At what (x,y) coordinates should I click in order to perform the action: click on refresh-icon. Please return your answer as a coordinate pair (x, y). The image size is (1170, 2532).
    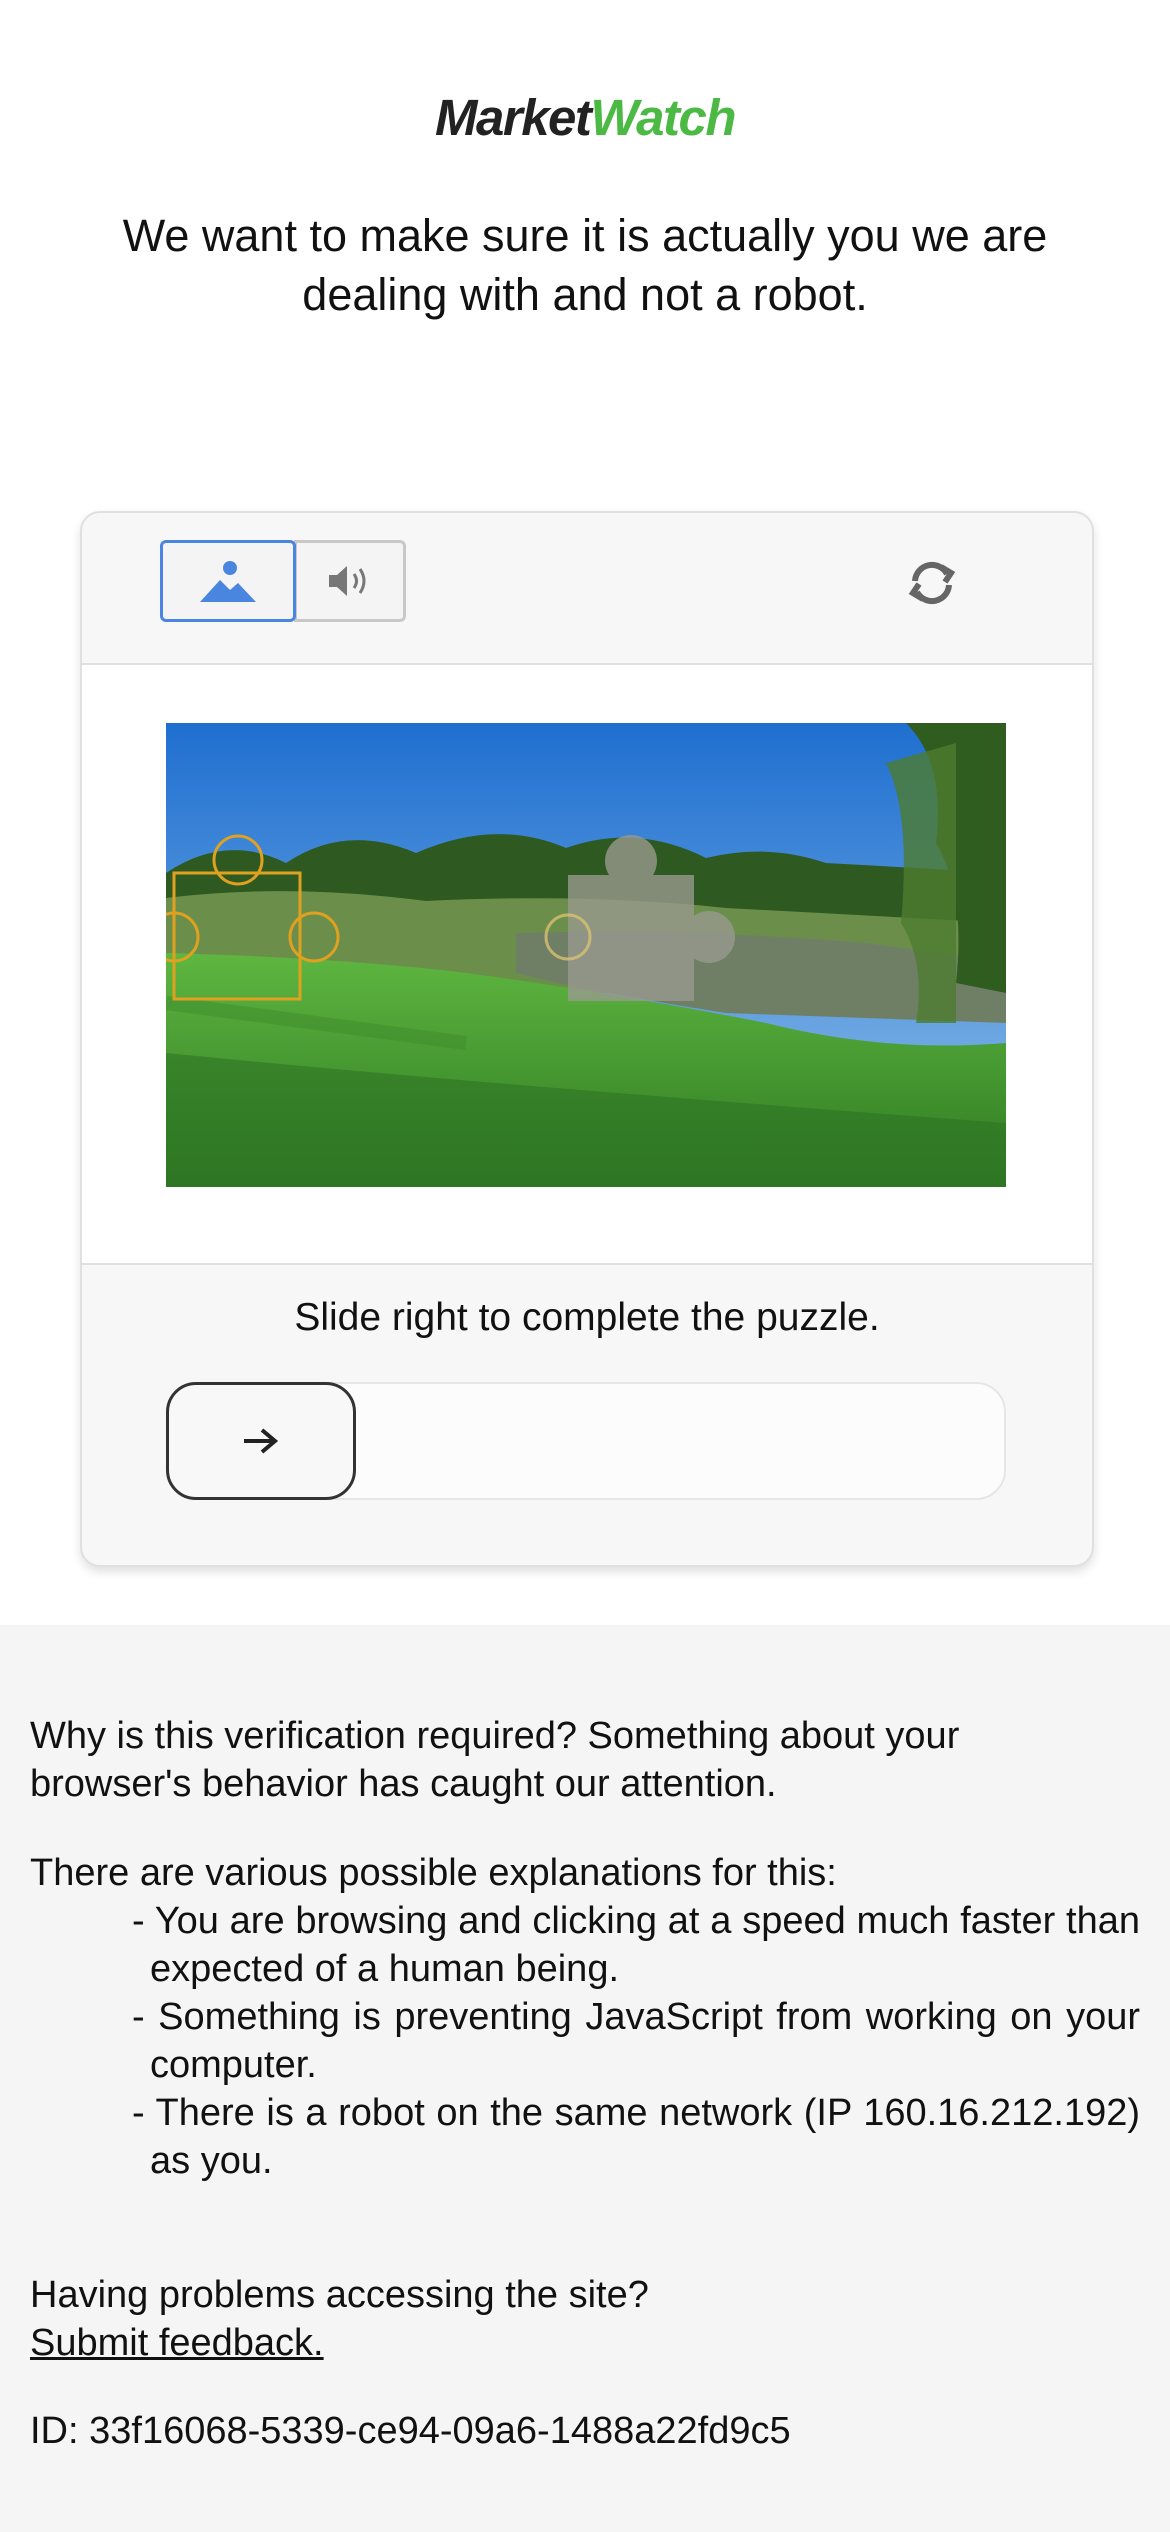
    Looking at the image, I should click on (932, 583).